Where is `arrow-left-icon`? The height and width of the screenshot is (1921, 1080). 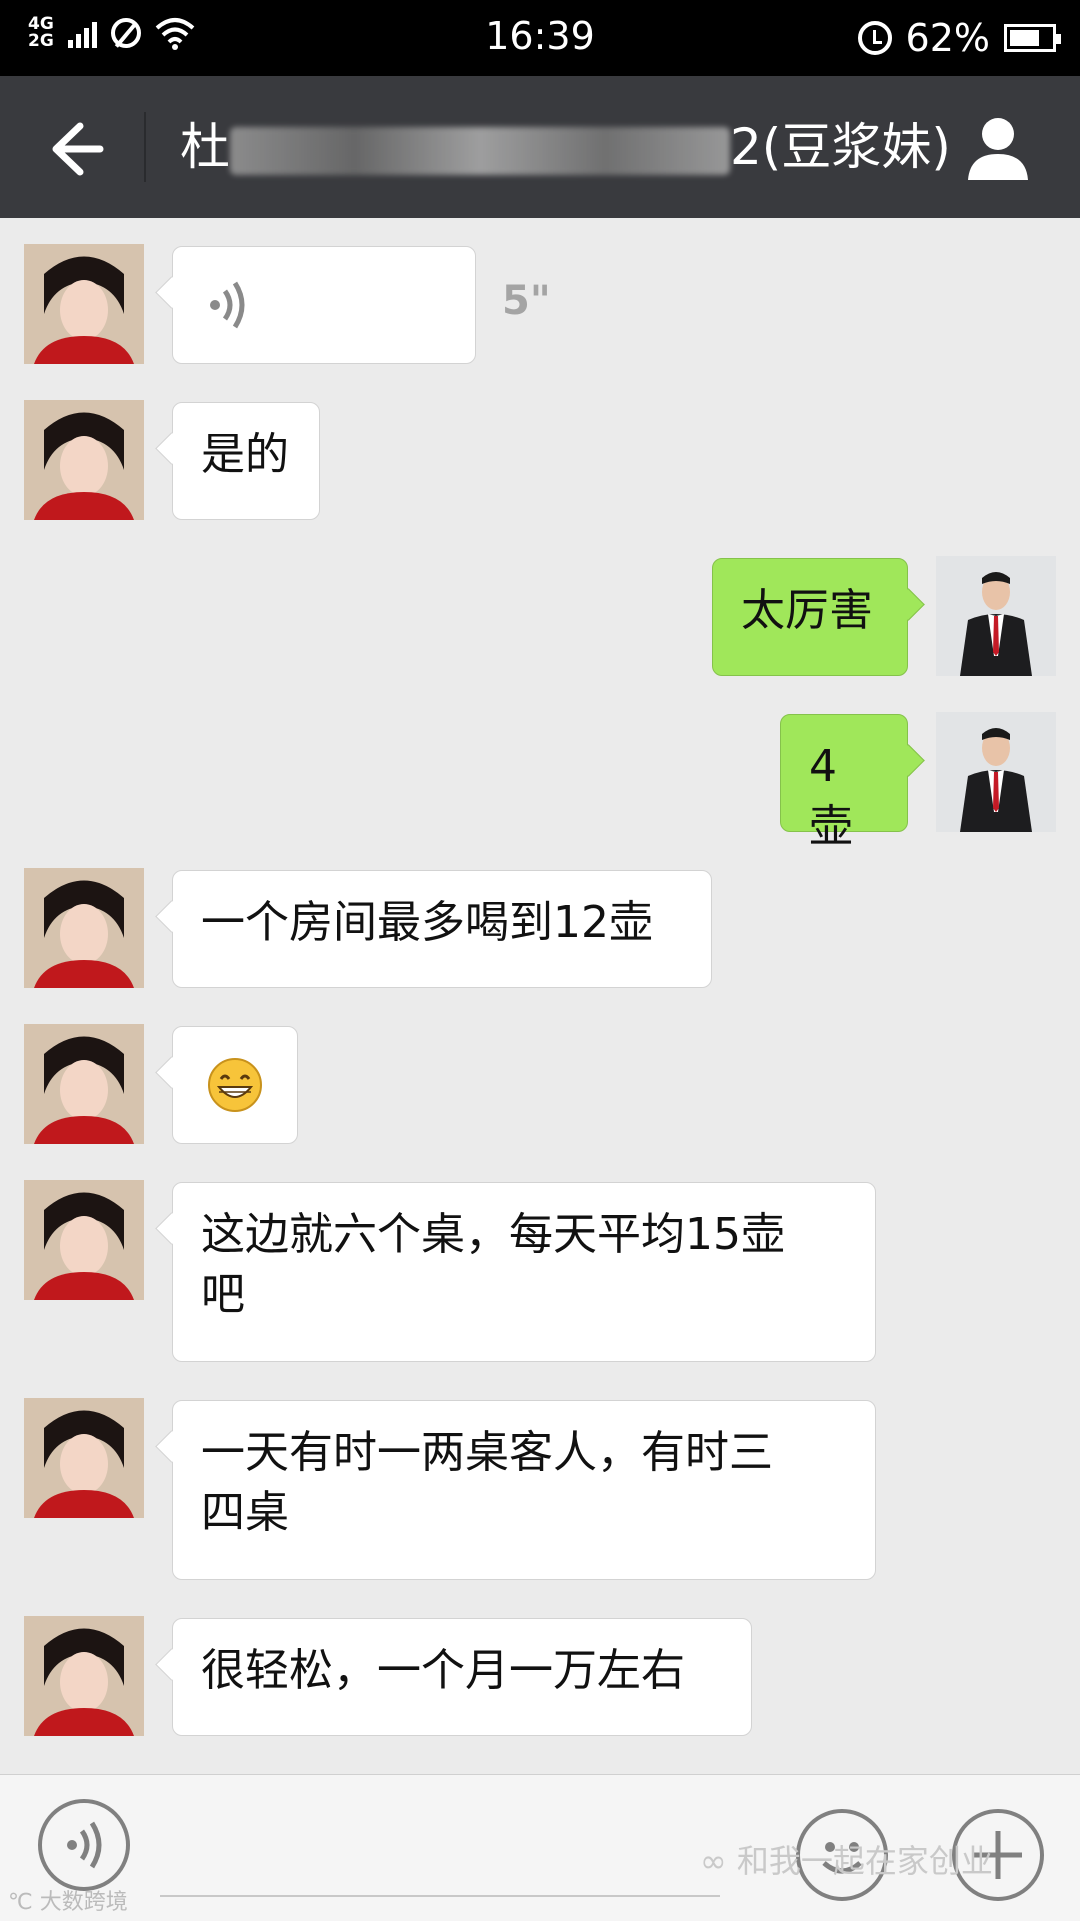
arrow-left-icon is located at coordinates (75, 149).